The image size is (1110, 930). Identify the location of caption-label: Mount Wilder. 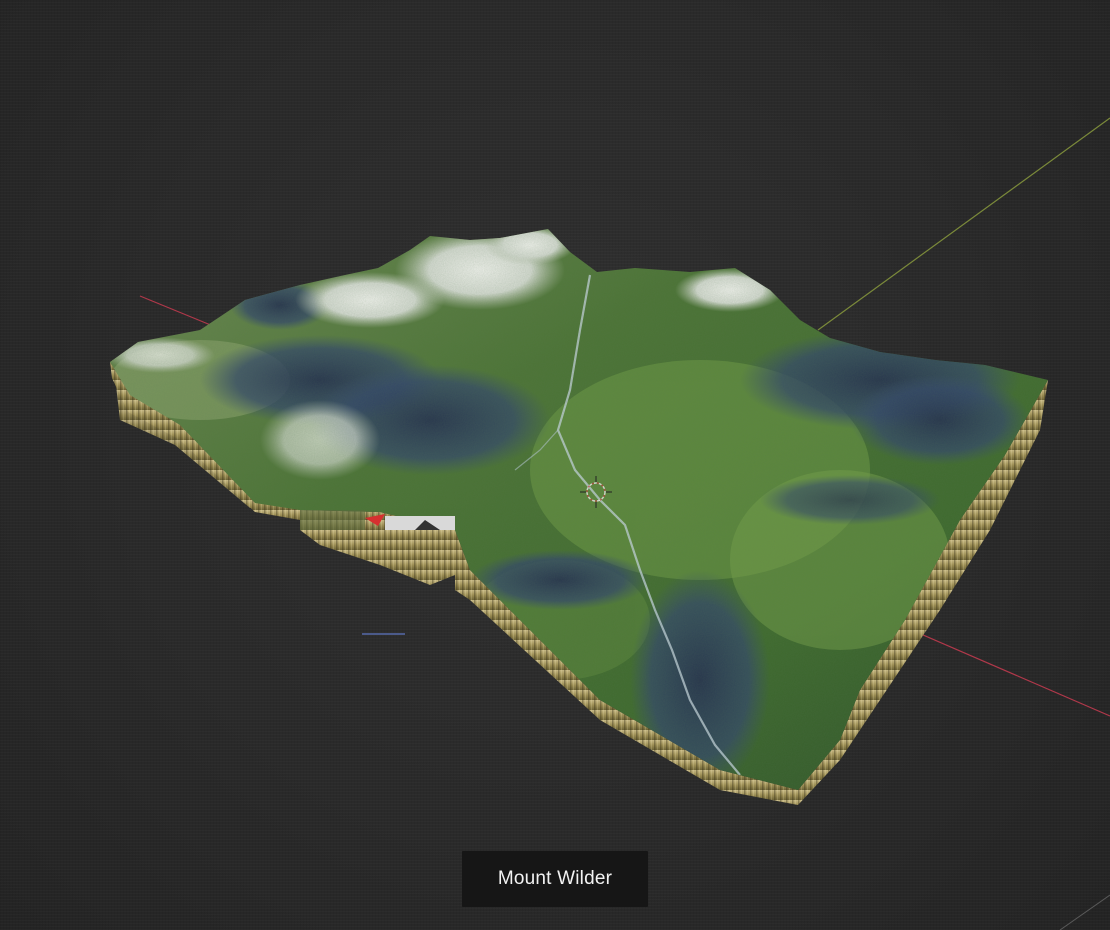
(555, 878).